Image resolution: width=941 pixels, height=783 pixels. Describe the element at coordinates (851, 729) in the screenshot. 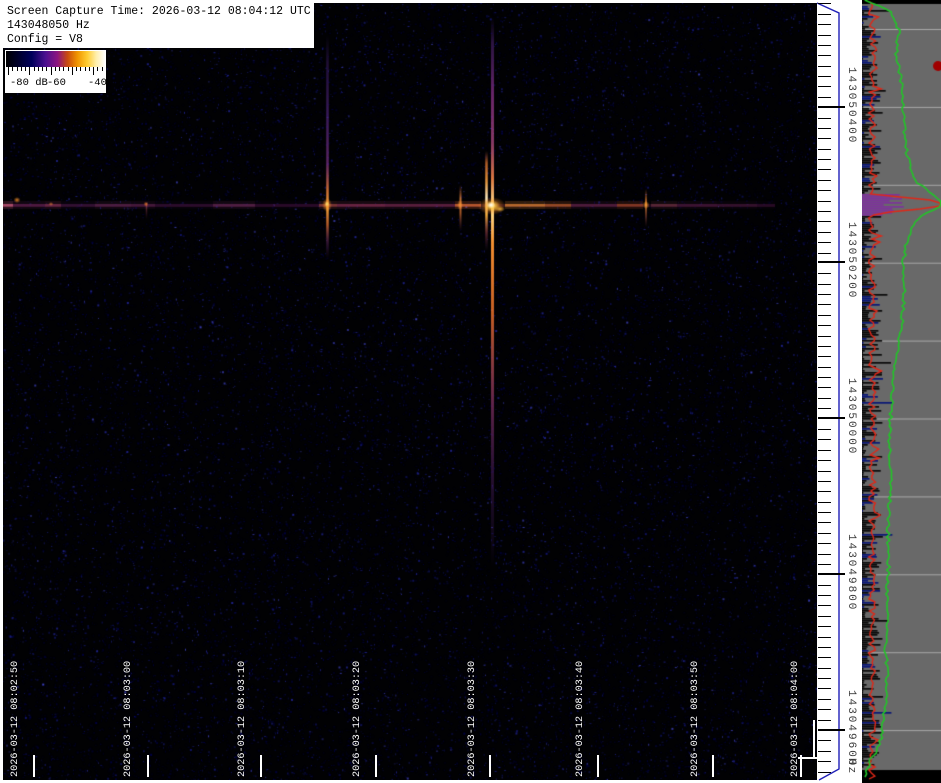

I see `frequency-axis-label: 143049600` at that location.